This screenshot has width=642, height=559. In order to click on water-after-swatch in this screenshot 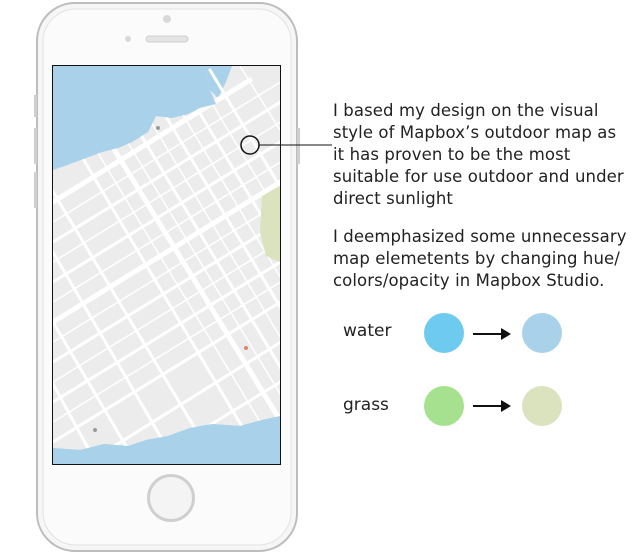, I will do `click(542, 333)`.